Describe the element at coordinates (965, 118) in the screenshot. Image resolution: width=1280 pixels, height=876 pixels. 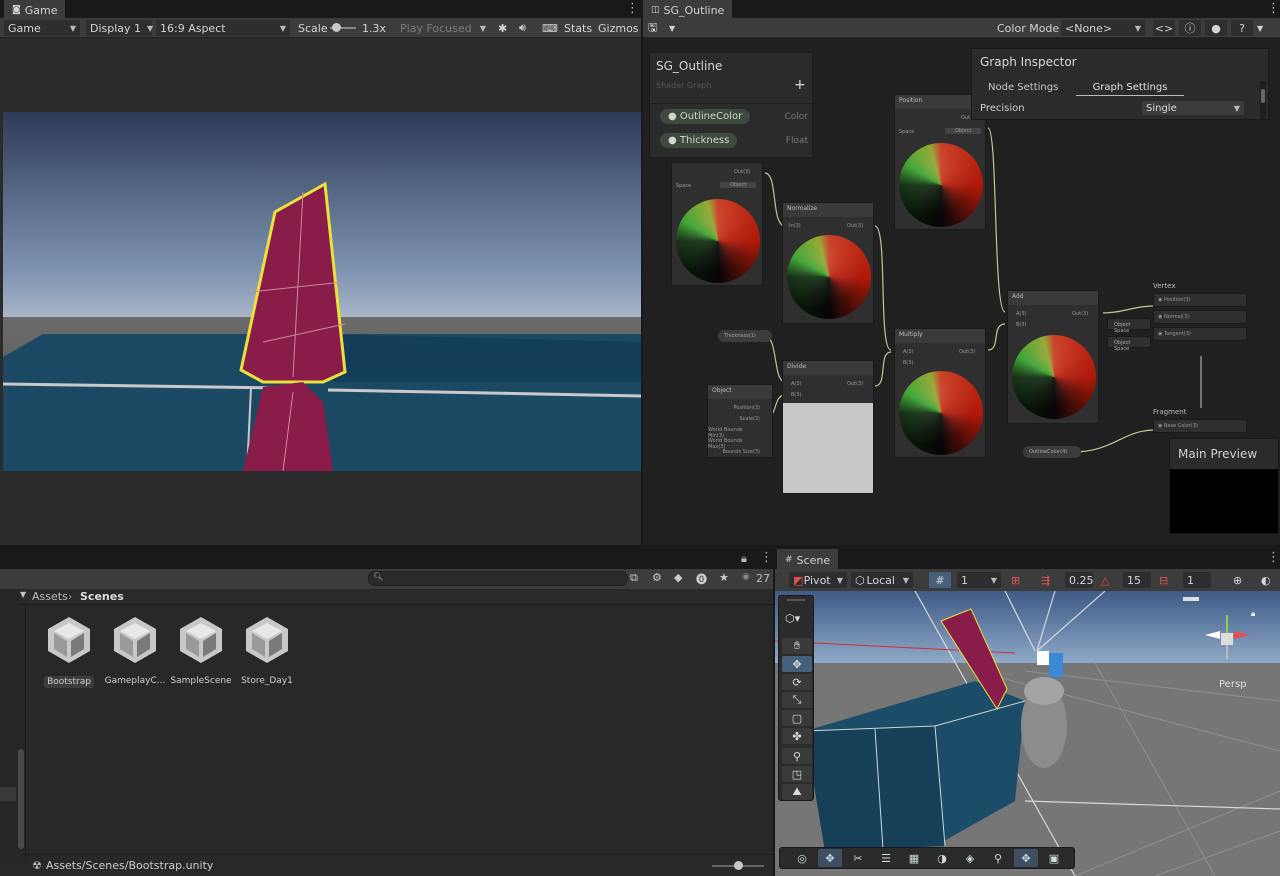
I see `position-out-port: Out` at that location.